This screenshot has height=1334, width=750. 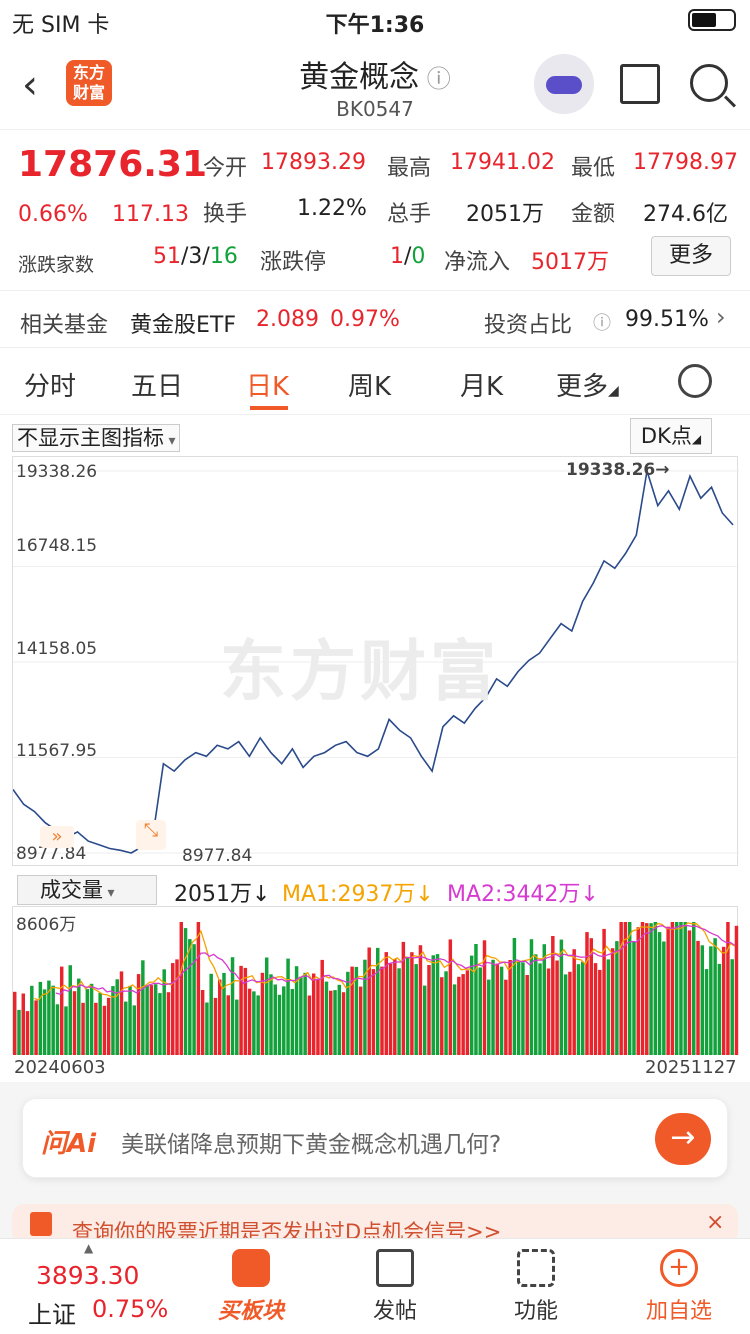 I want to click on nav-buy-sector: 买板块, so click(x=251, y=1287).